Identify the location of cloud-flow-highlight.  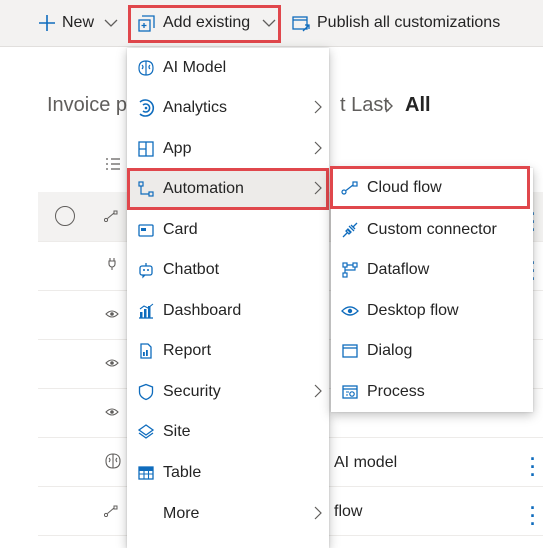
(430, 187).